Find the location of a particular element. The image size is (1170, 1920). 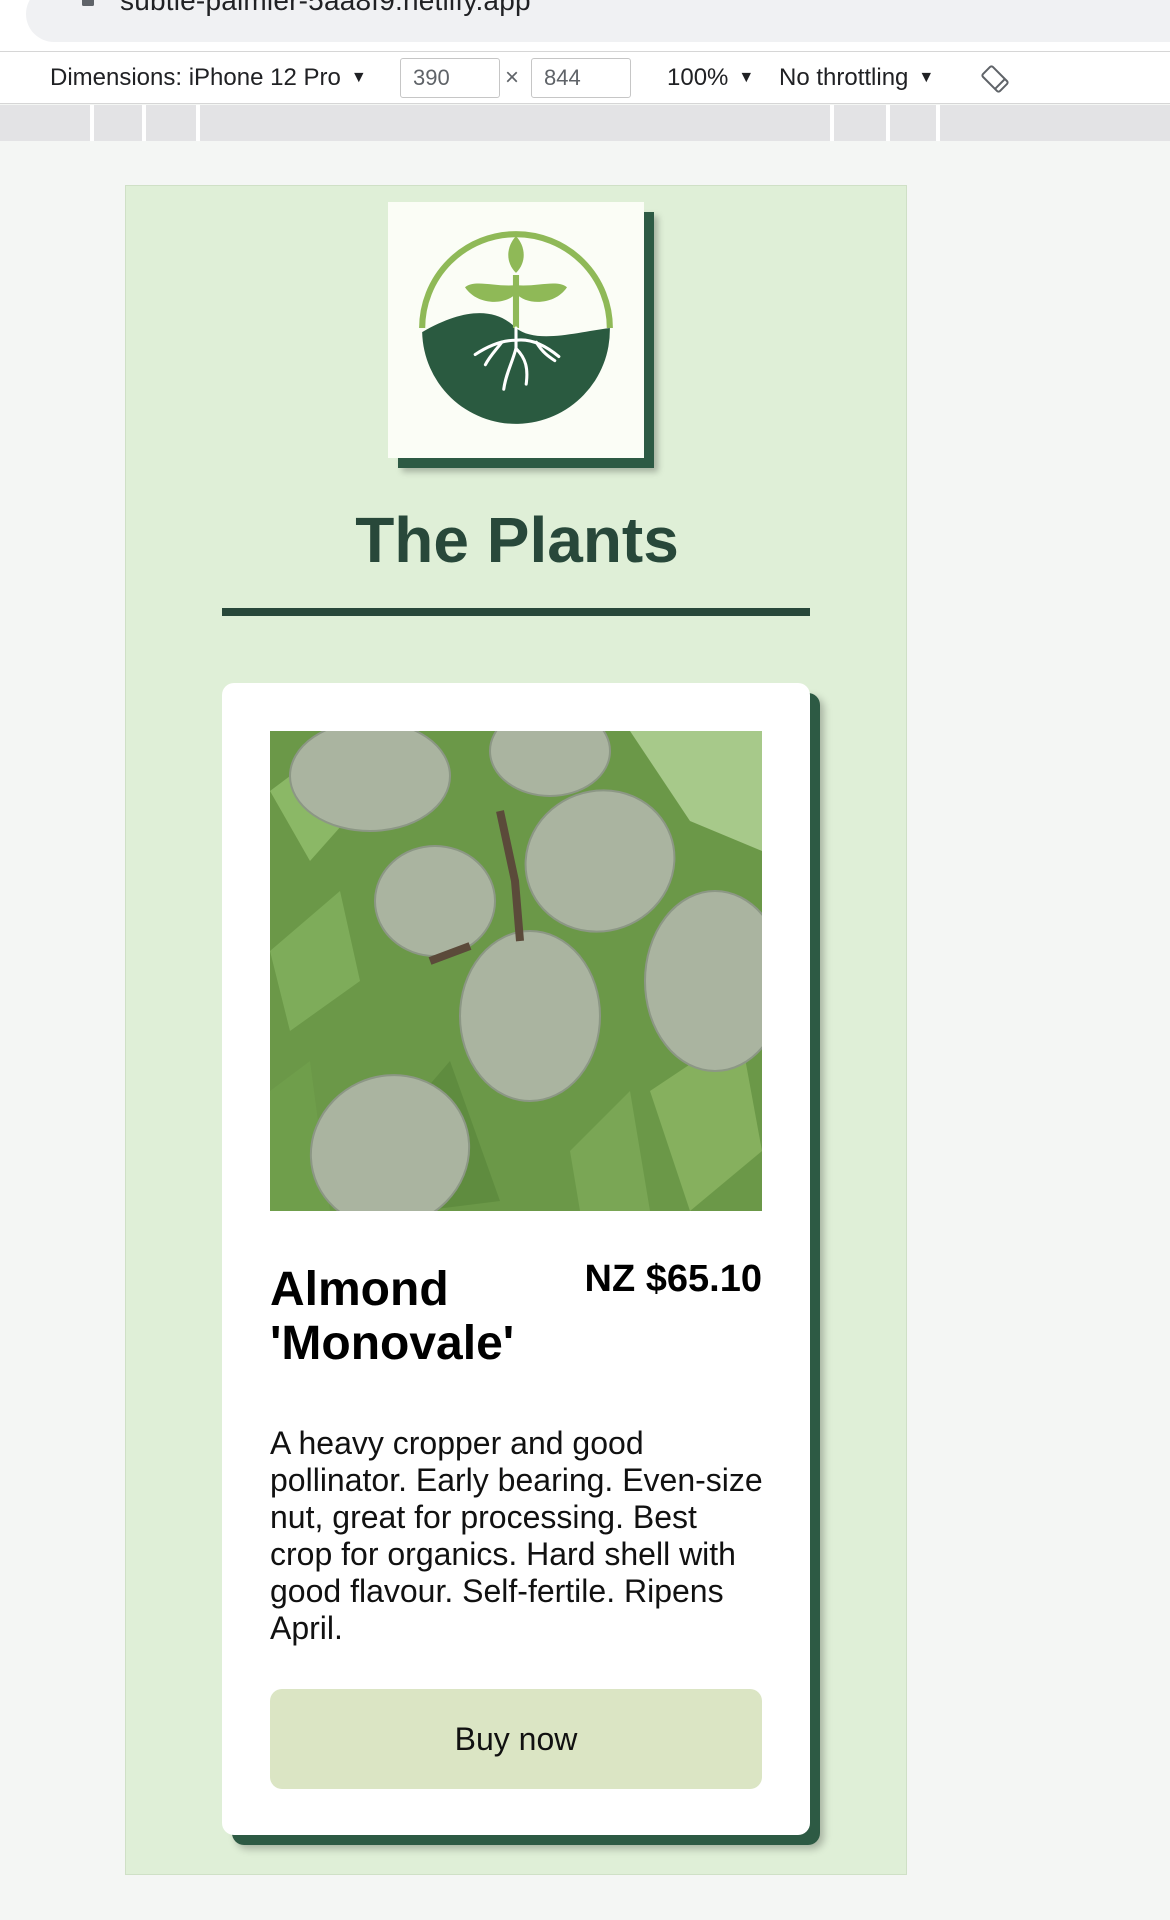

width-input: 390 is located at coordinates (450, 78).